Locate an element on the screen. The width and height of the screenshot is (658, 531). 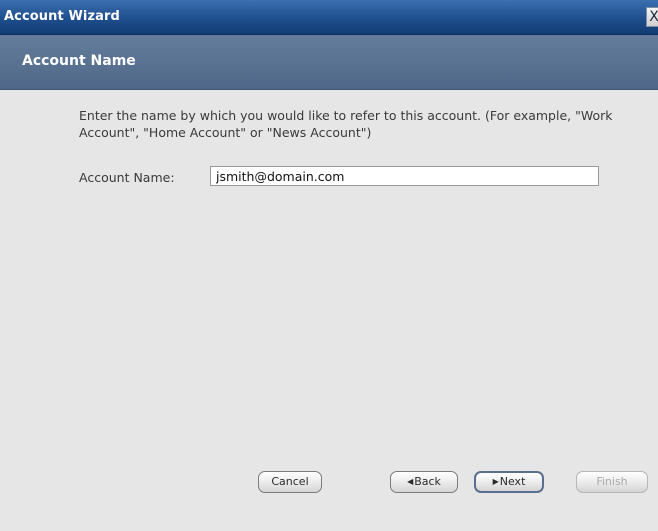
cancel-button-label: Cancel is located at coordinates (290, 481).